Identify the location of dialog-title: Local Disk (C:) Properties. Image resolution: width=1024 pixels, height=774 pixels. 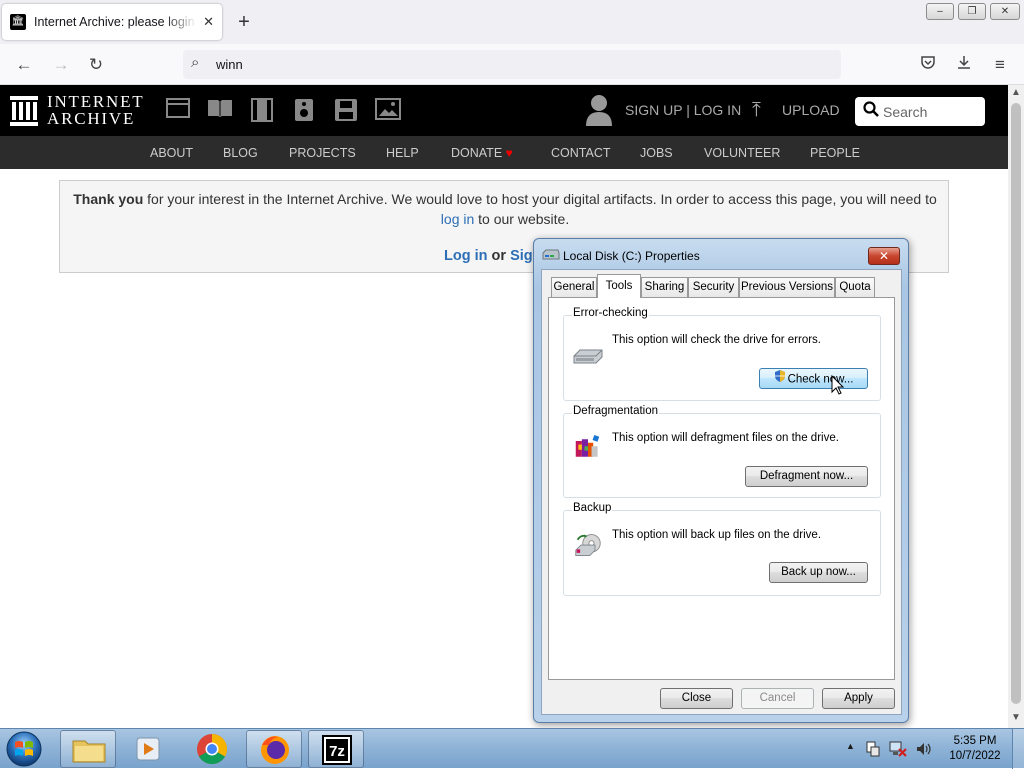
(631, 256).